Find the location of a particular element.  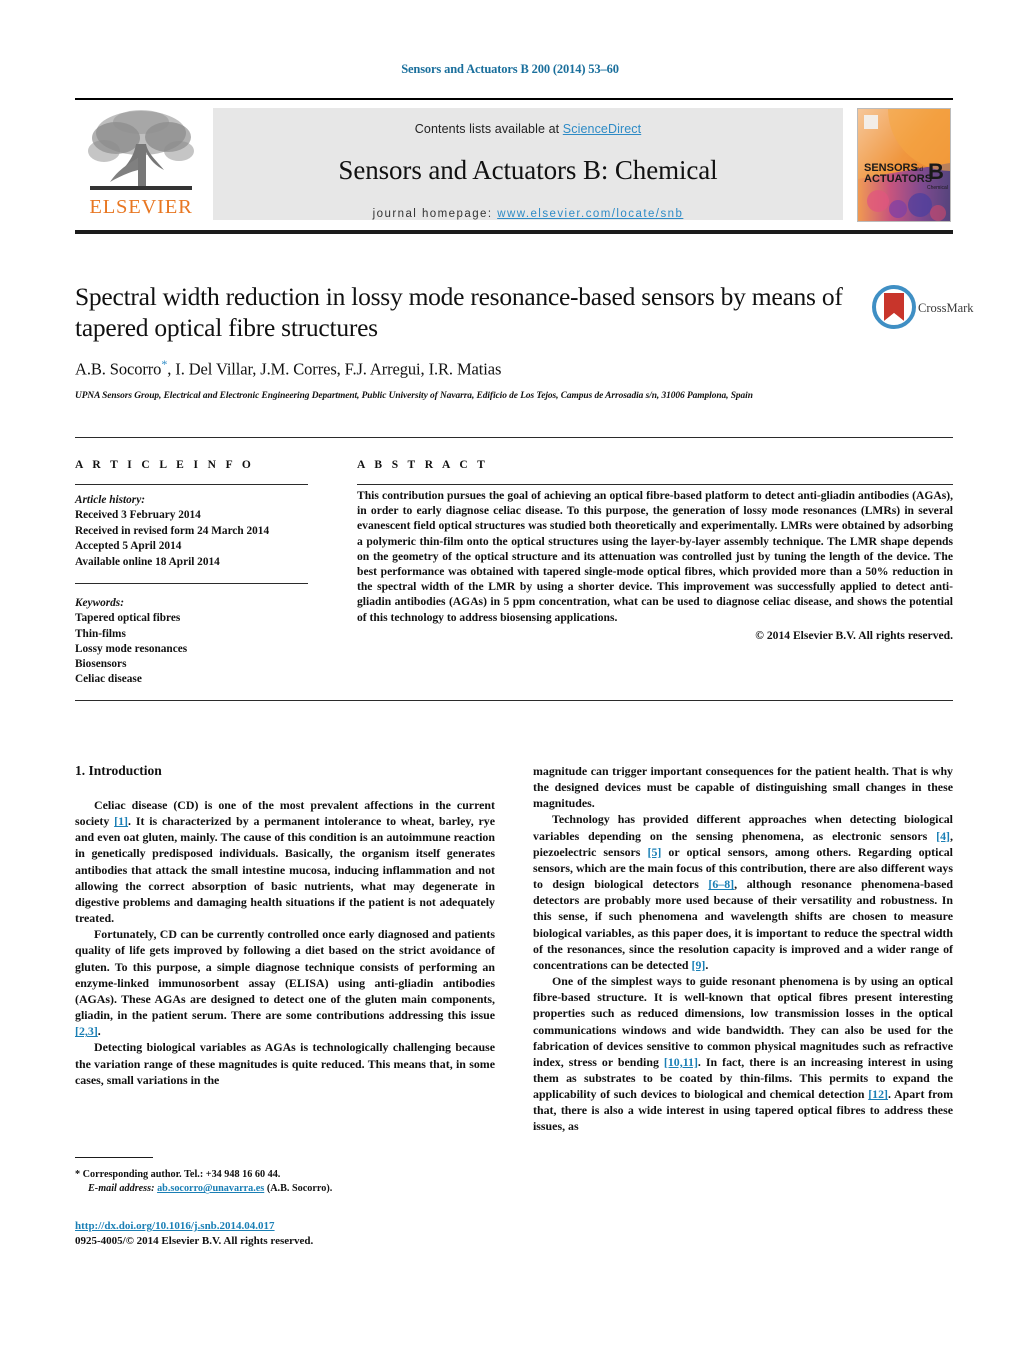

email-address-label: E-mail address: is located at coordinates (121, 1189).